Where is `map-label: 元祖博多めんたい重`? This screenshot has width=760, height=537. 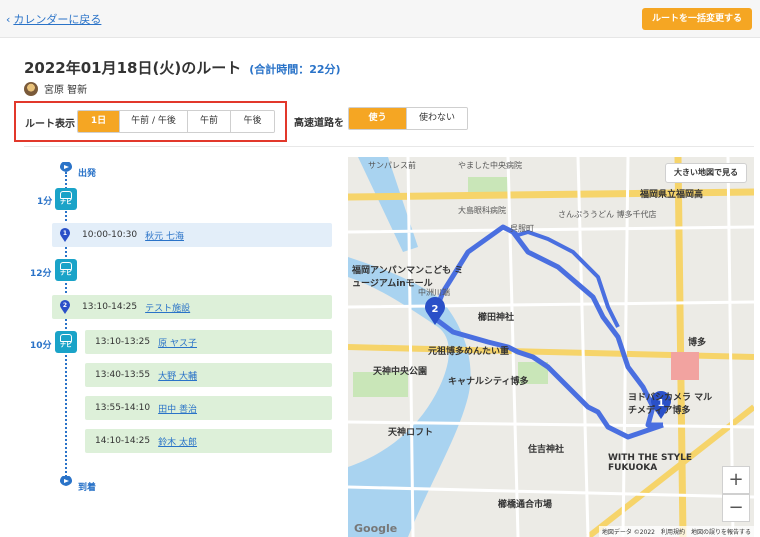 map-label: 元祖博多めんたい重 is located at coordinates (469, 352).